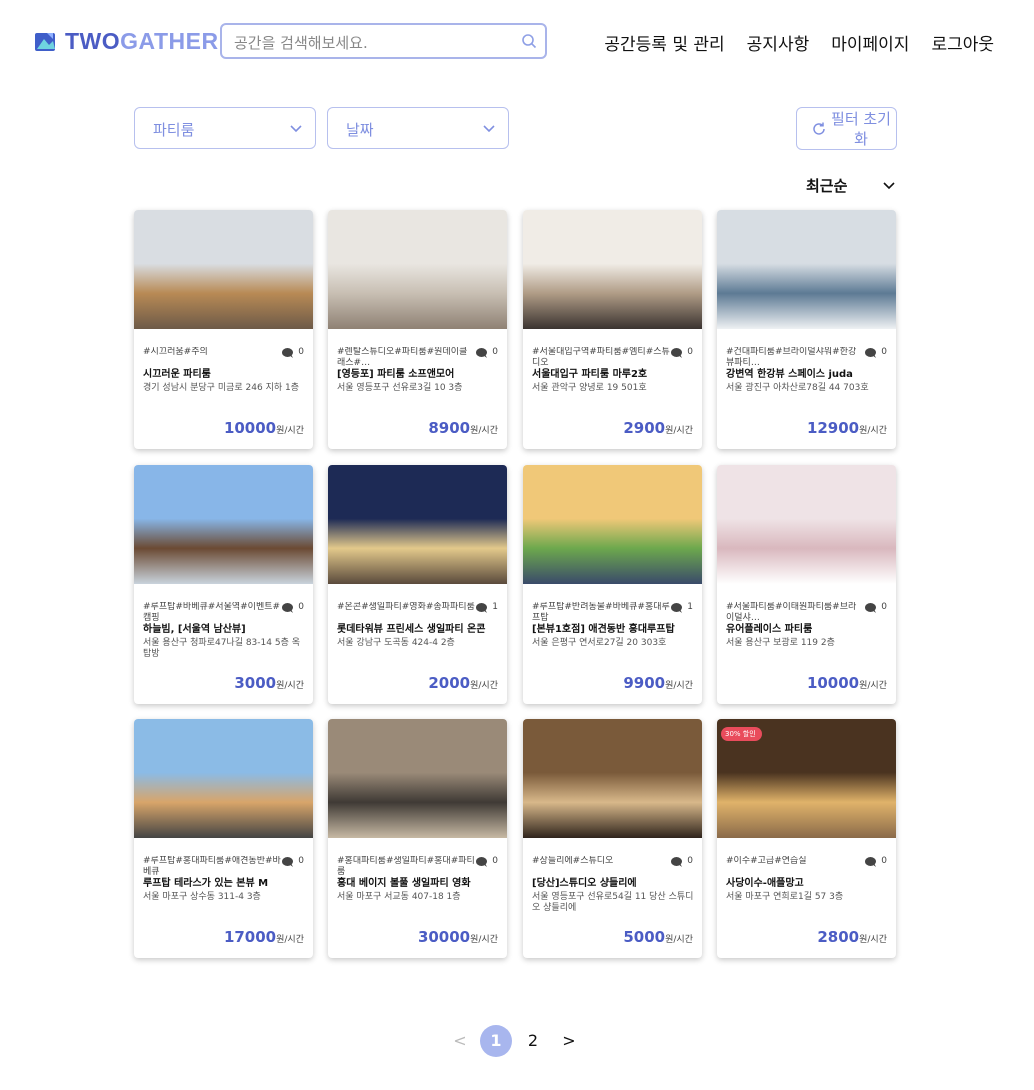 This screenshot has width=1034, height=1090. Describe the element at coordinates (797, 388) in the screenshot. I see `space-address: 서울 광진구 아차산로78길 44 703호` at that location.